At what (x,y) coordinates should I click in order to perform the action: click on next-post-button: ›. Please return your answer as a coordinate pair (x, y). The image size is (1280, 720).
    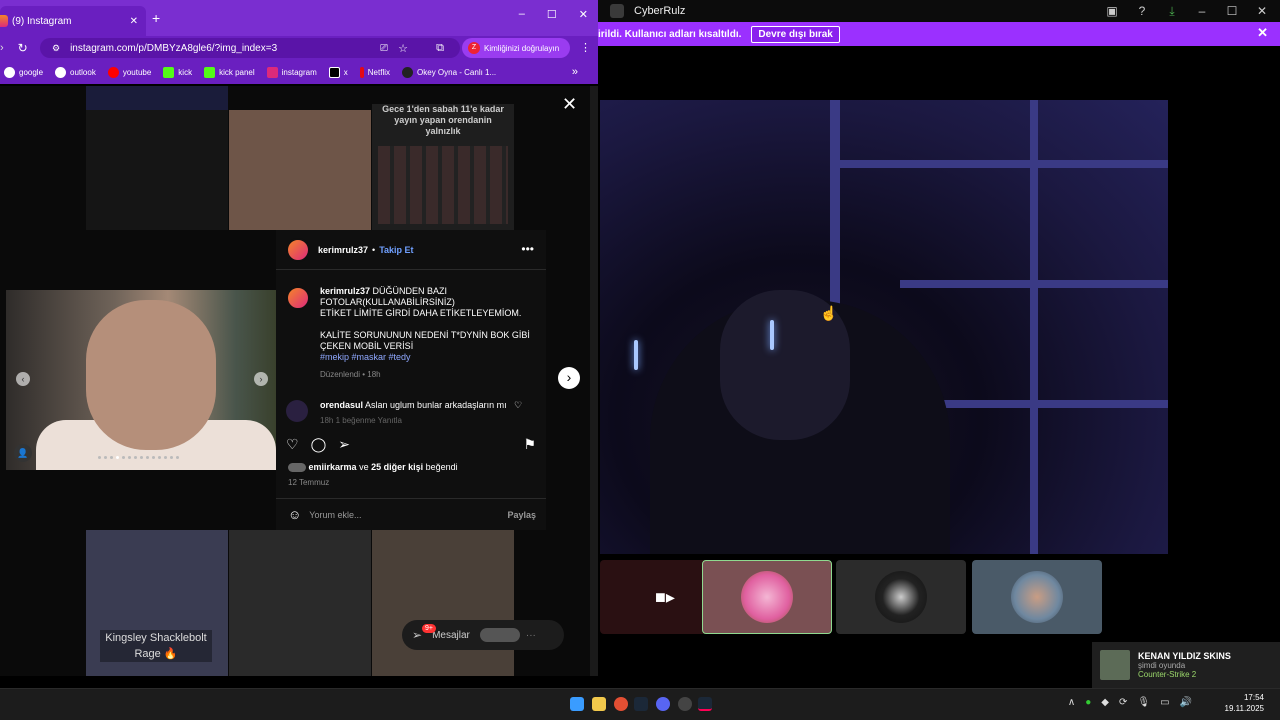
    Looking at the image, I should click on (569, 378).